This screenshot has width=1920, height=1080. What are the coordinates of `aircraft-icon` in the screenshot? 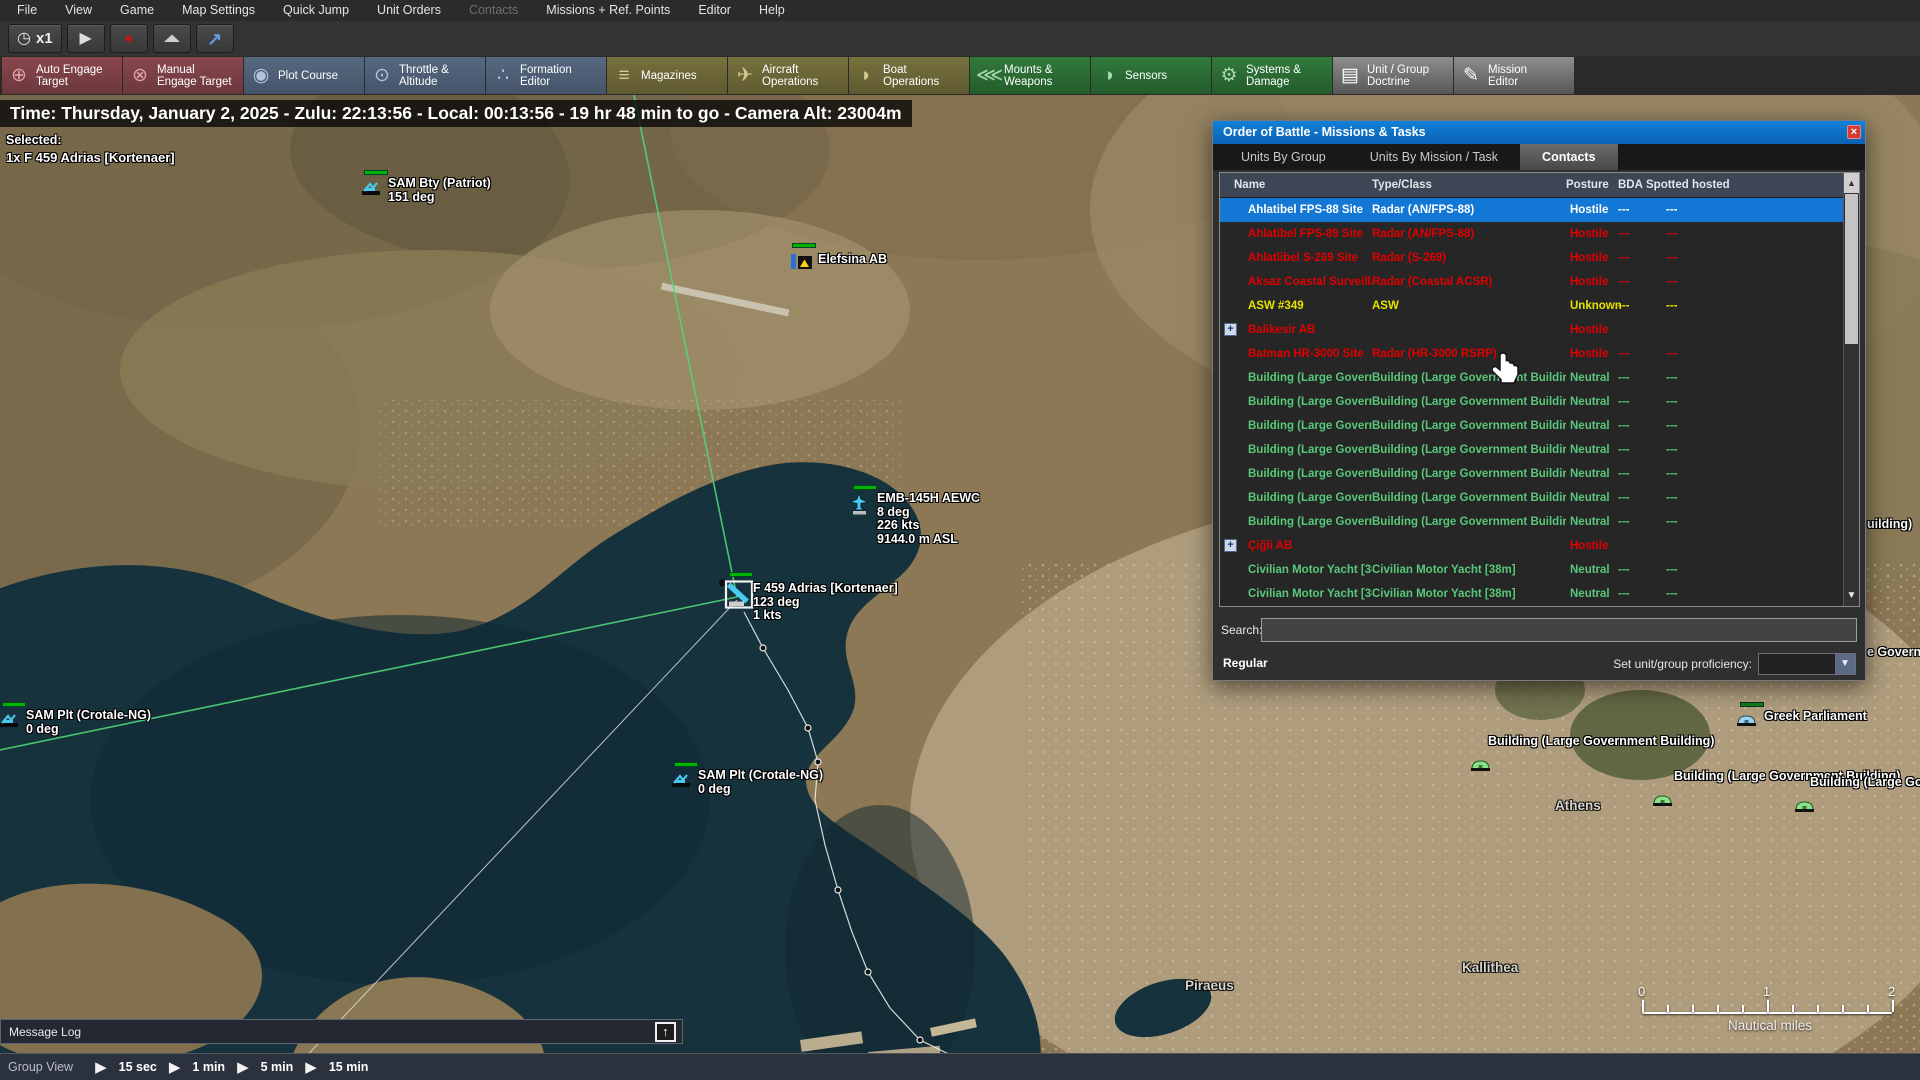 It's located at (859, 505).